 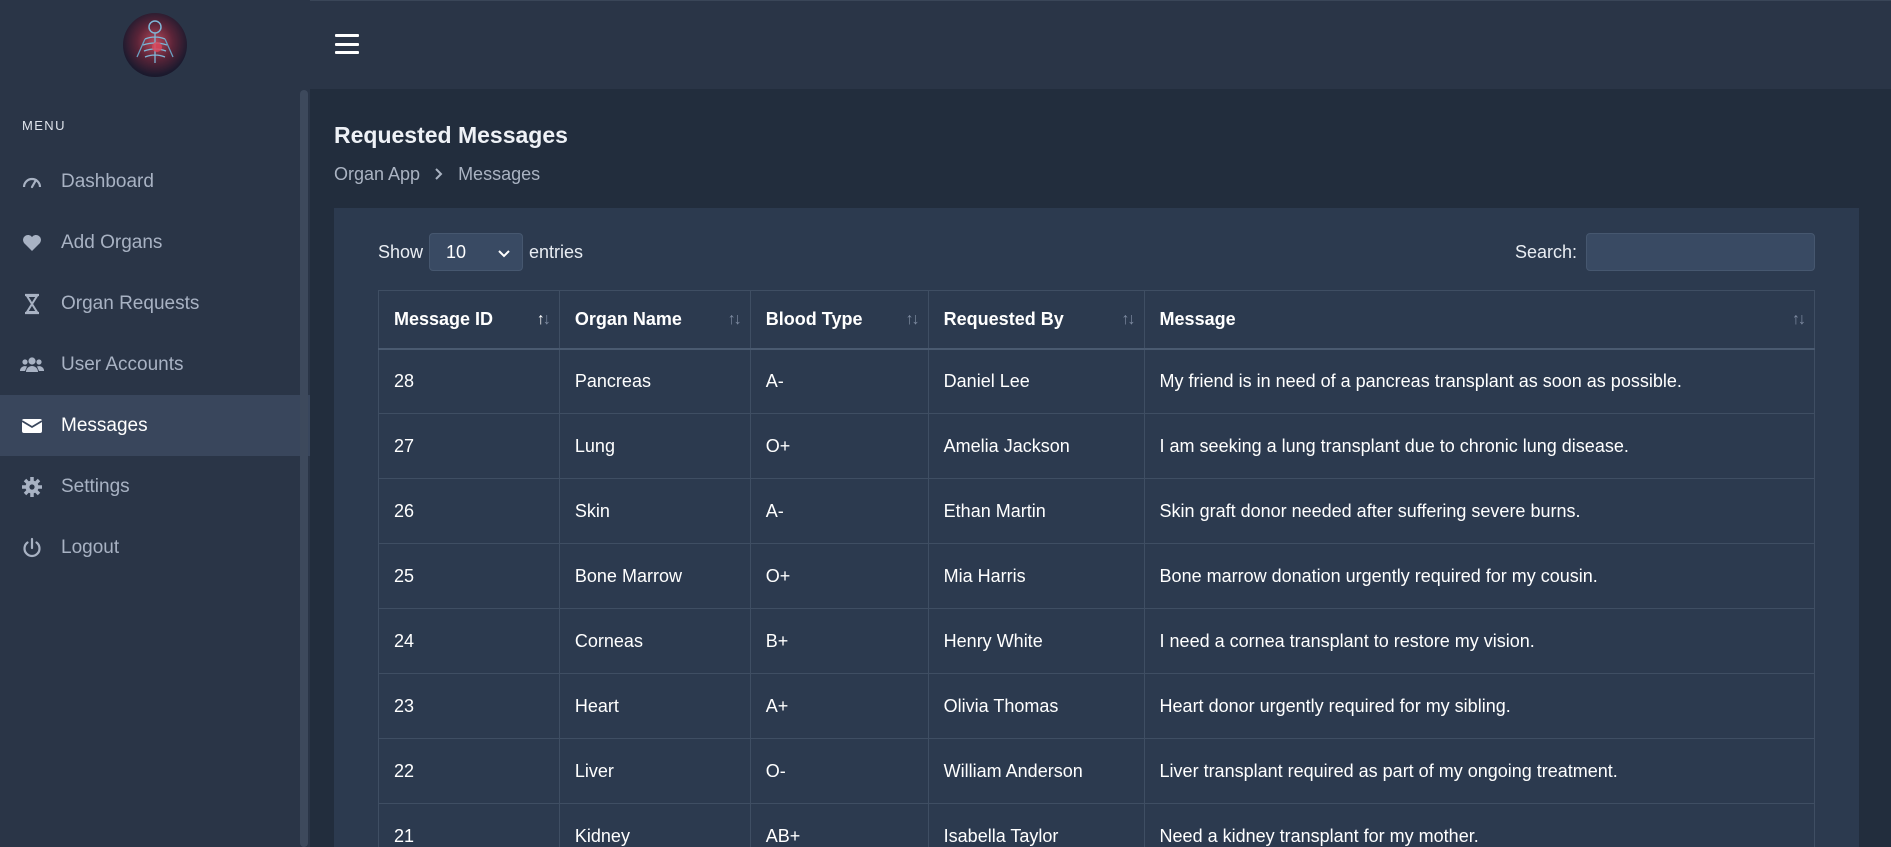 I want to click on hourglass-icon, so click(x=32, y=304).